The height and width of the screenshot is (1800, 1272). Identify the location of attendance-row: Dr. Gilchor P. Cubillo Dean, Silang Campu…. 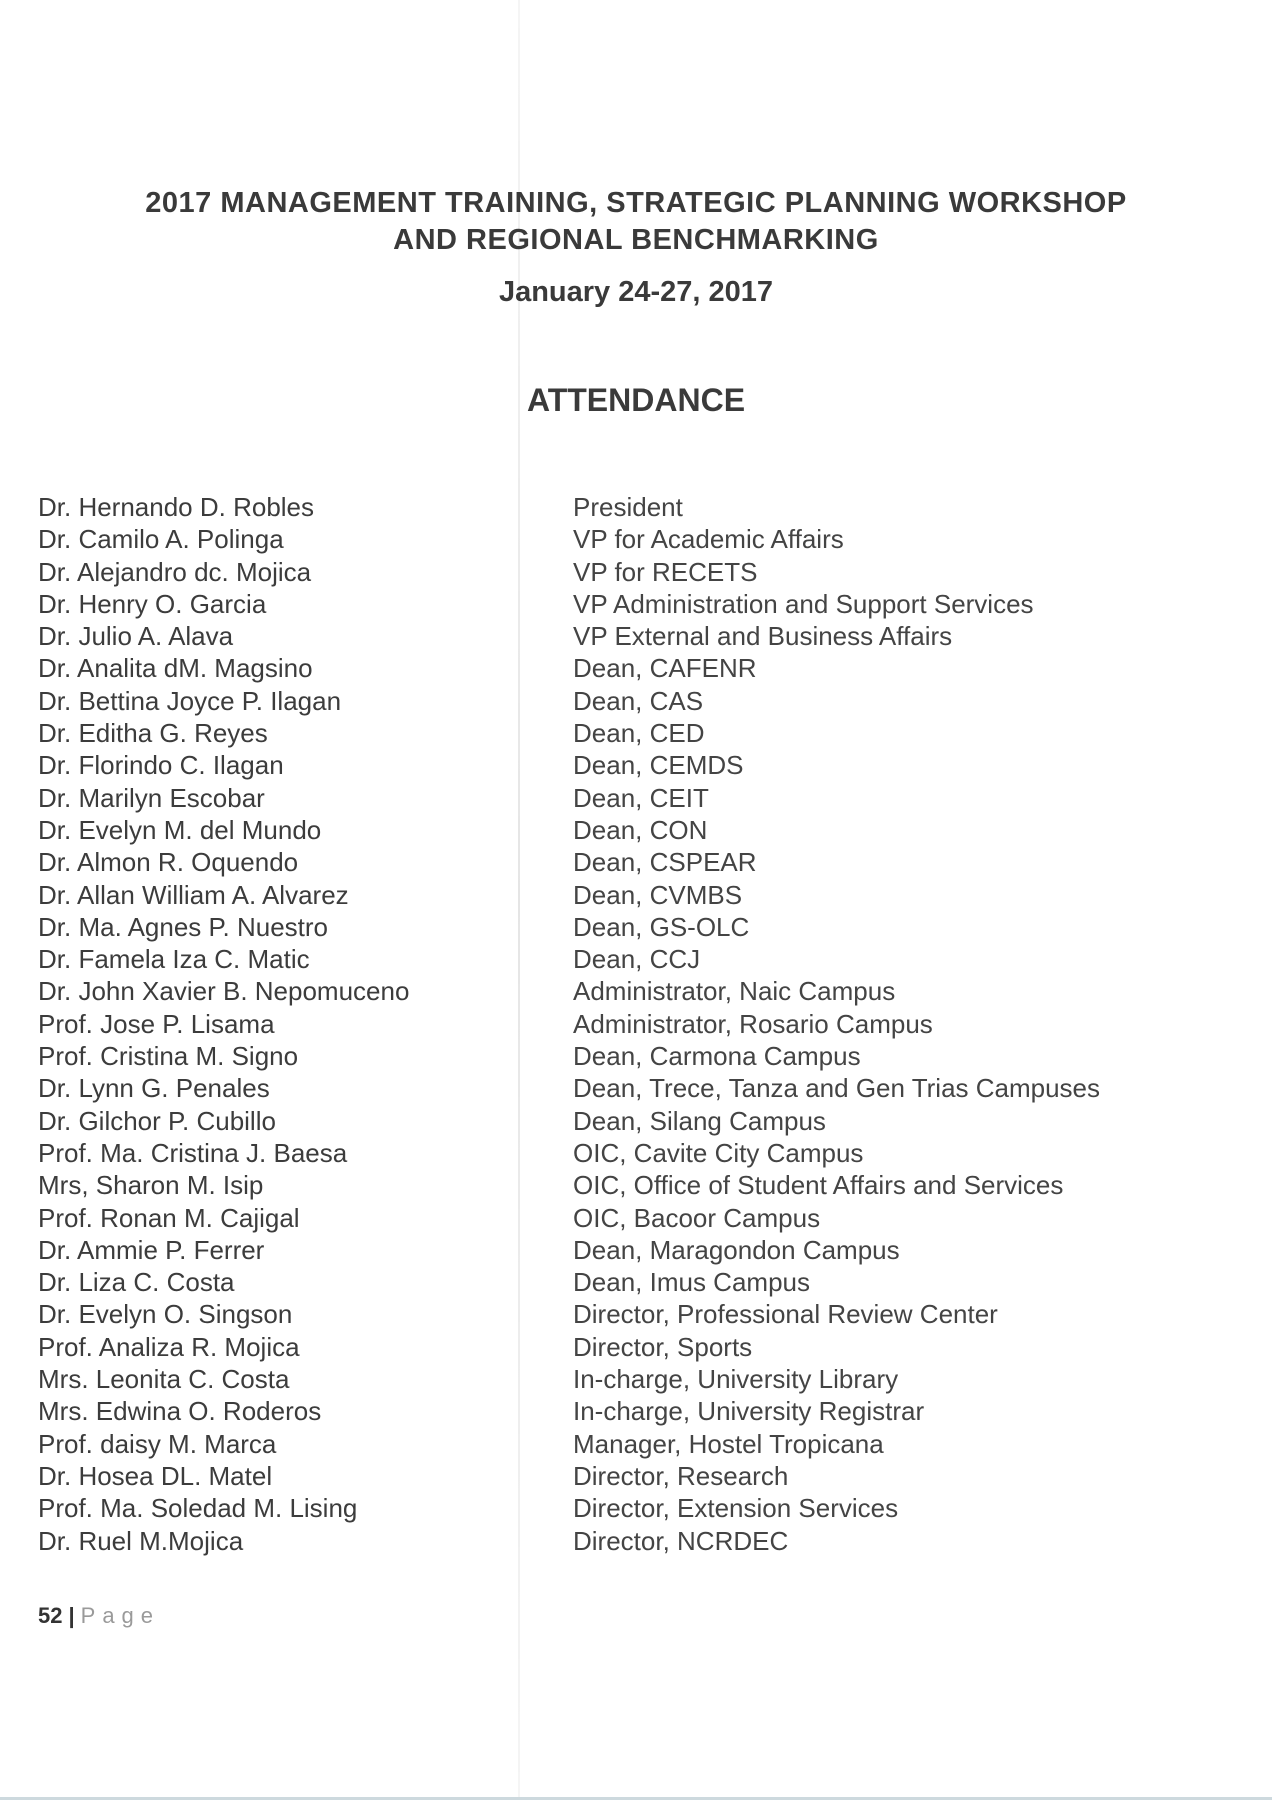
(628, 1121).